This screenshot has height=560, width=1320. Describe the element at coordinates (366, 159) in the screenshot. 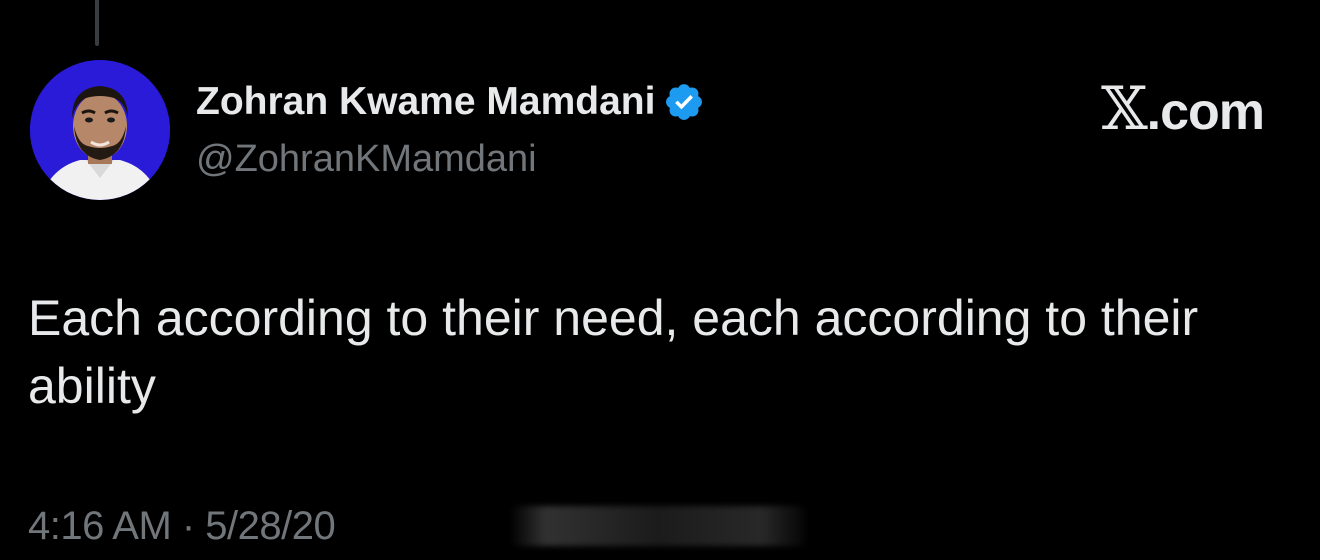

I see `author-handle: @ZohranKMamdani` at that location.